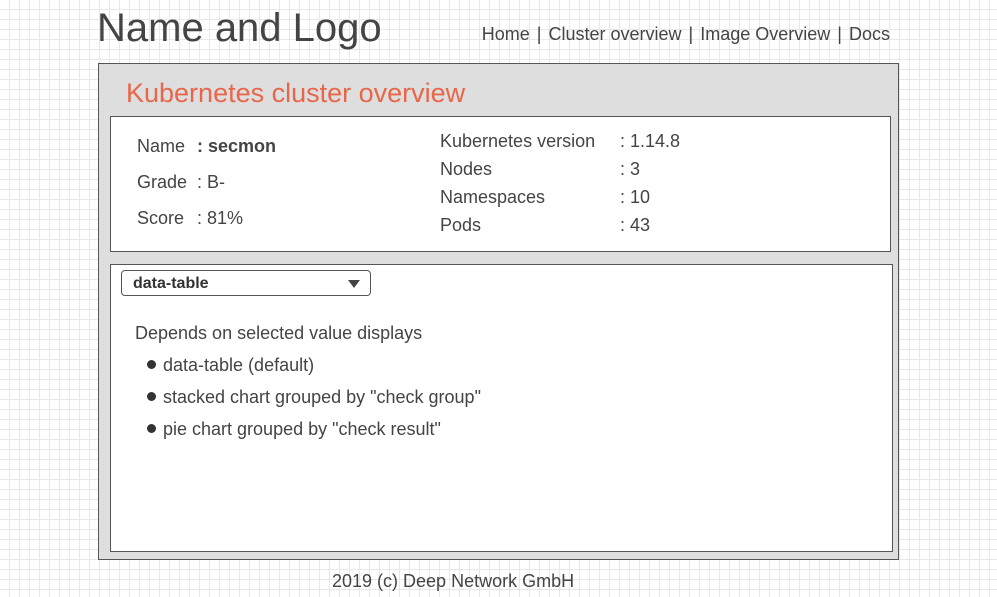 The image size is (997, 597). I want to click on list-item: stacked chart grouped by "check group", so click(314, 397).